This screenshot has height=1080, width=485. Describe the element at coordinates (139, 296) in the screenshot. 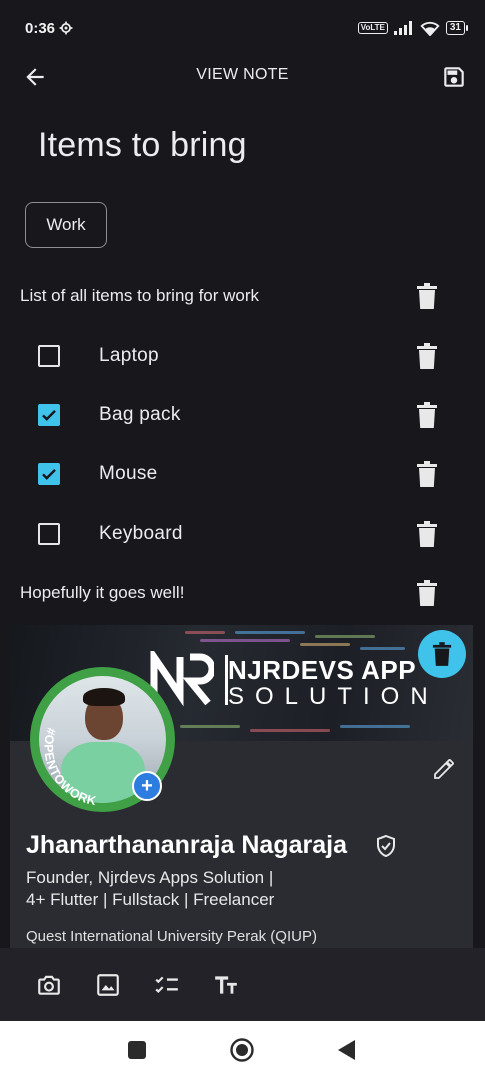

I see `text-block-content: List of all items to bring for work` at that location.